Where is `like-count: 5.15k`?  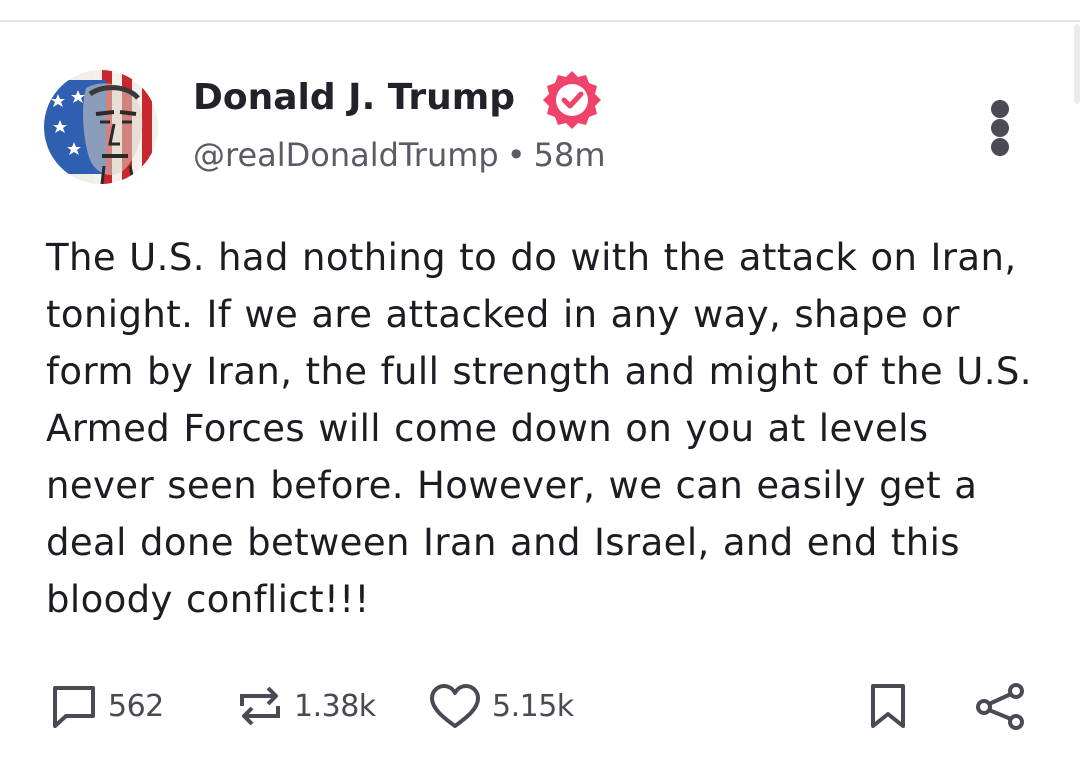 like-count: 5.15k is located at coordinates (533, 706).